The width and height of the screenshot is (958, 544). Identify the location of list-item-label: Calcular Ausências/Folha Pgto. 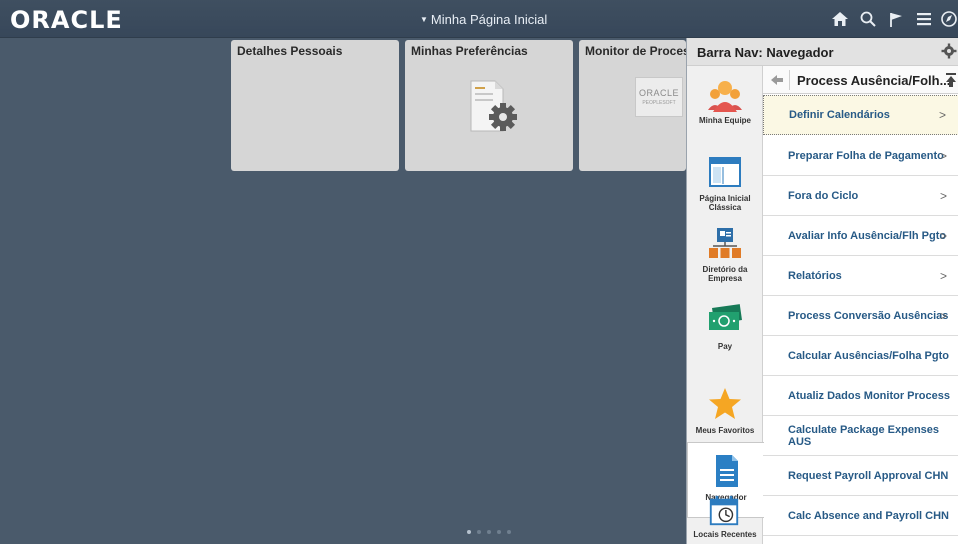
(868, 355).